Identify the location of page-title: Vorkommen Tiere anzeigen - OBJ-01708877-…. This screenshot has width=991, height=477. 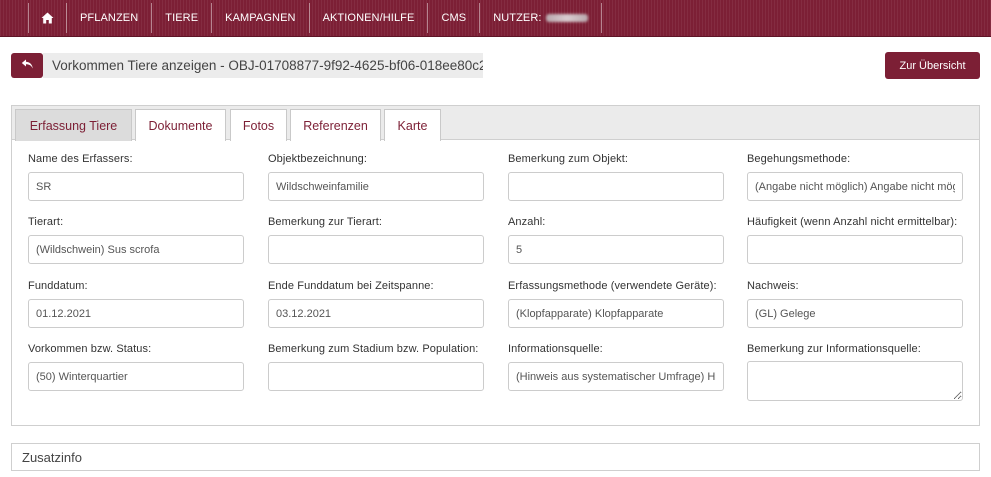
(263, 65).